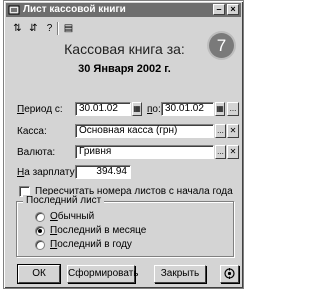  I want to click on period-to-label: по:, so click(154, 109).